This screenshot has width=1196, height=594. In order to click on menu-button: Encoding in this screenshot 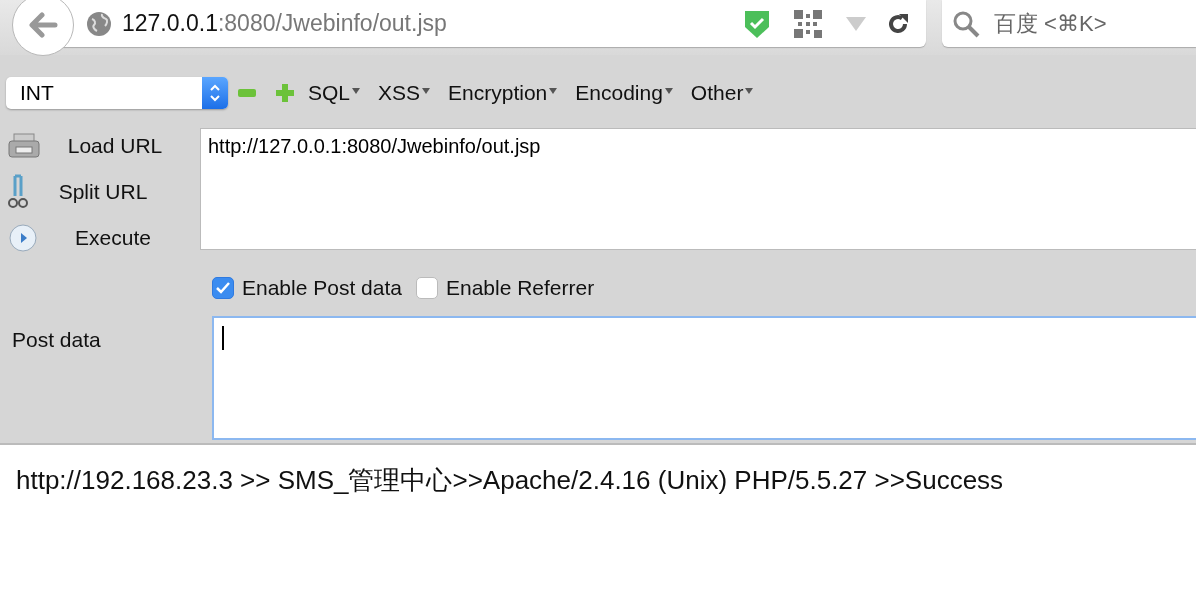, I will do `click(624, 93)`.